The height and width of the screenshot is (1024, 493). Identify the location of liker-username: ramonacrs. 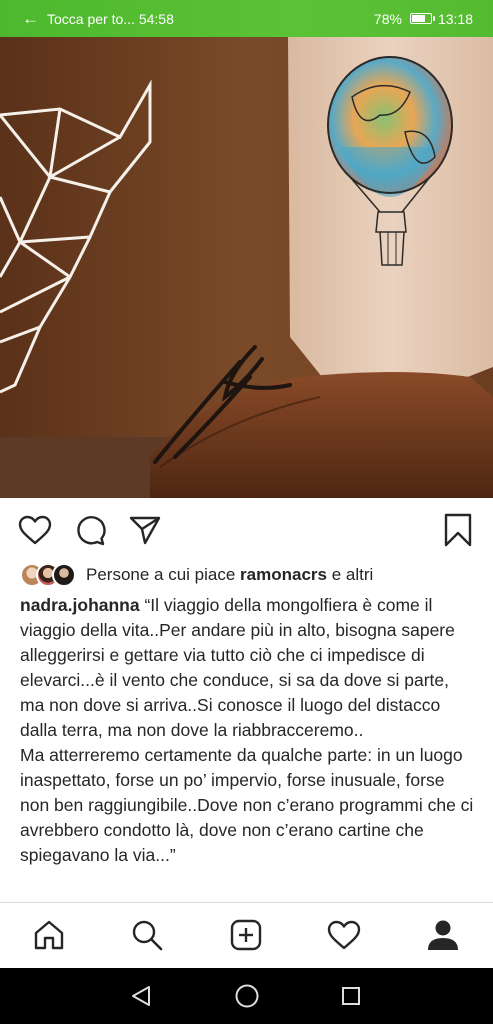
(283, 574).